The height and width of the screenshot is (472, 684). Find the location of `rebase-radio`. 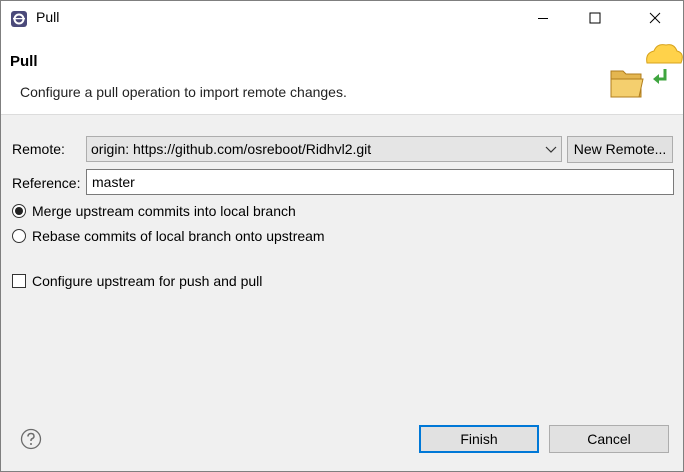

rebase-radio is located at coordinates (19, 236).